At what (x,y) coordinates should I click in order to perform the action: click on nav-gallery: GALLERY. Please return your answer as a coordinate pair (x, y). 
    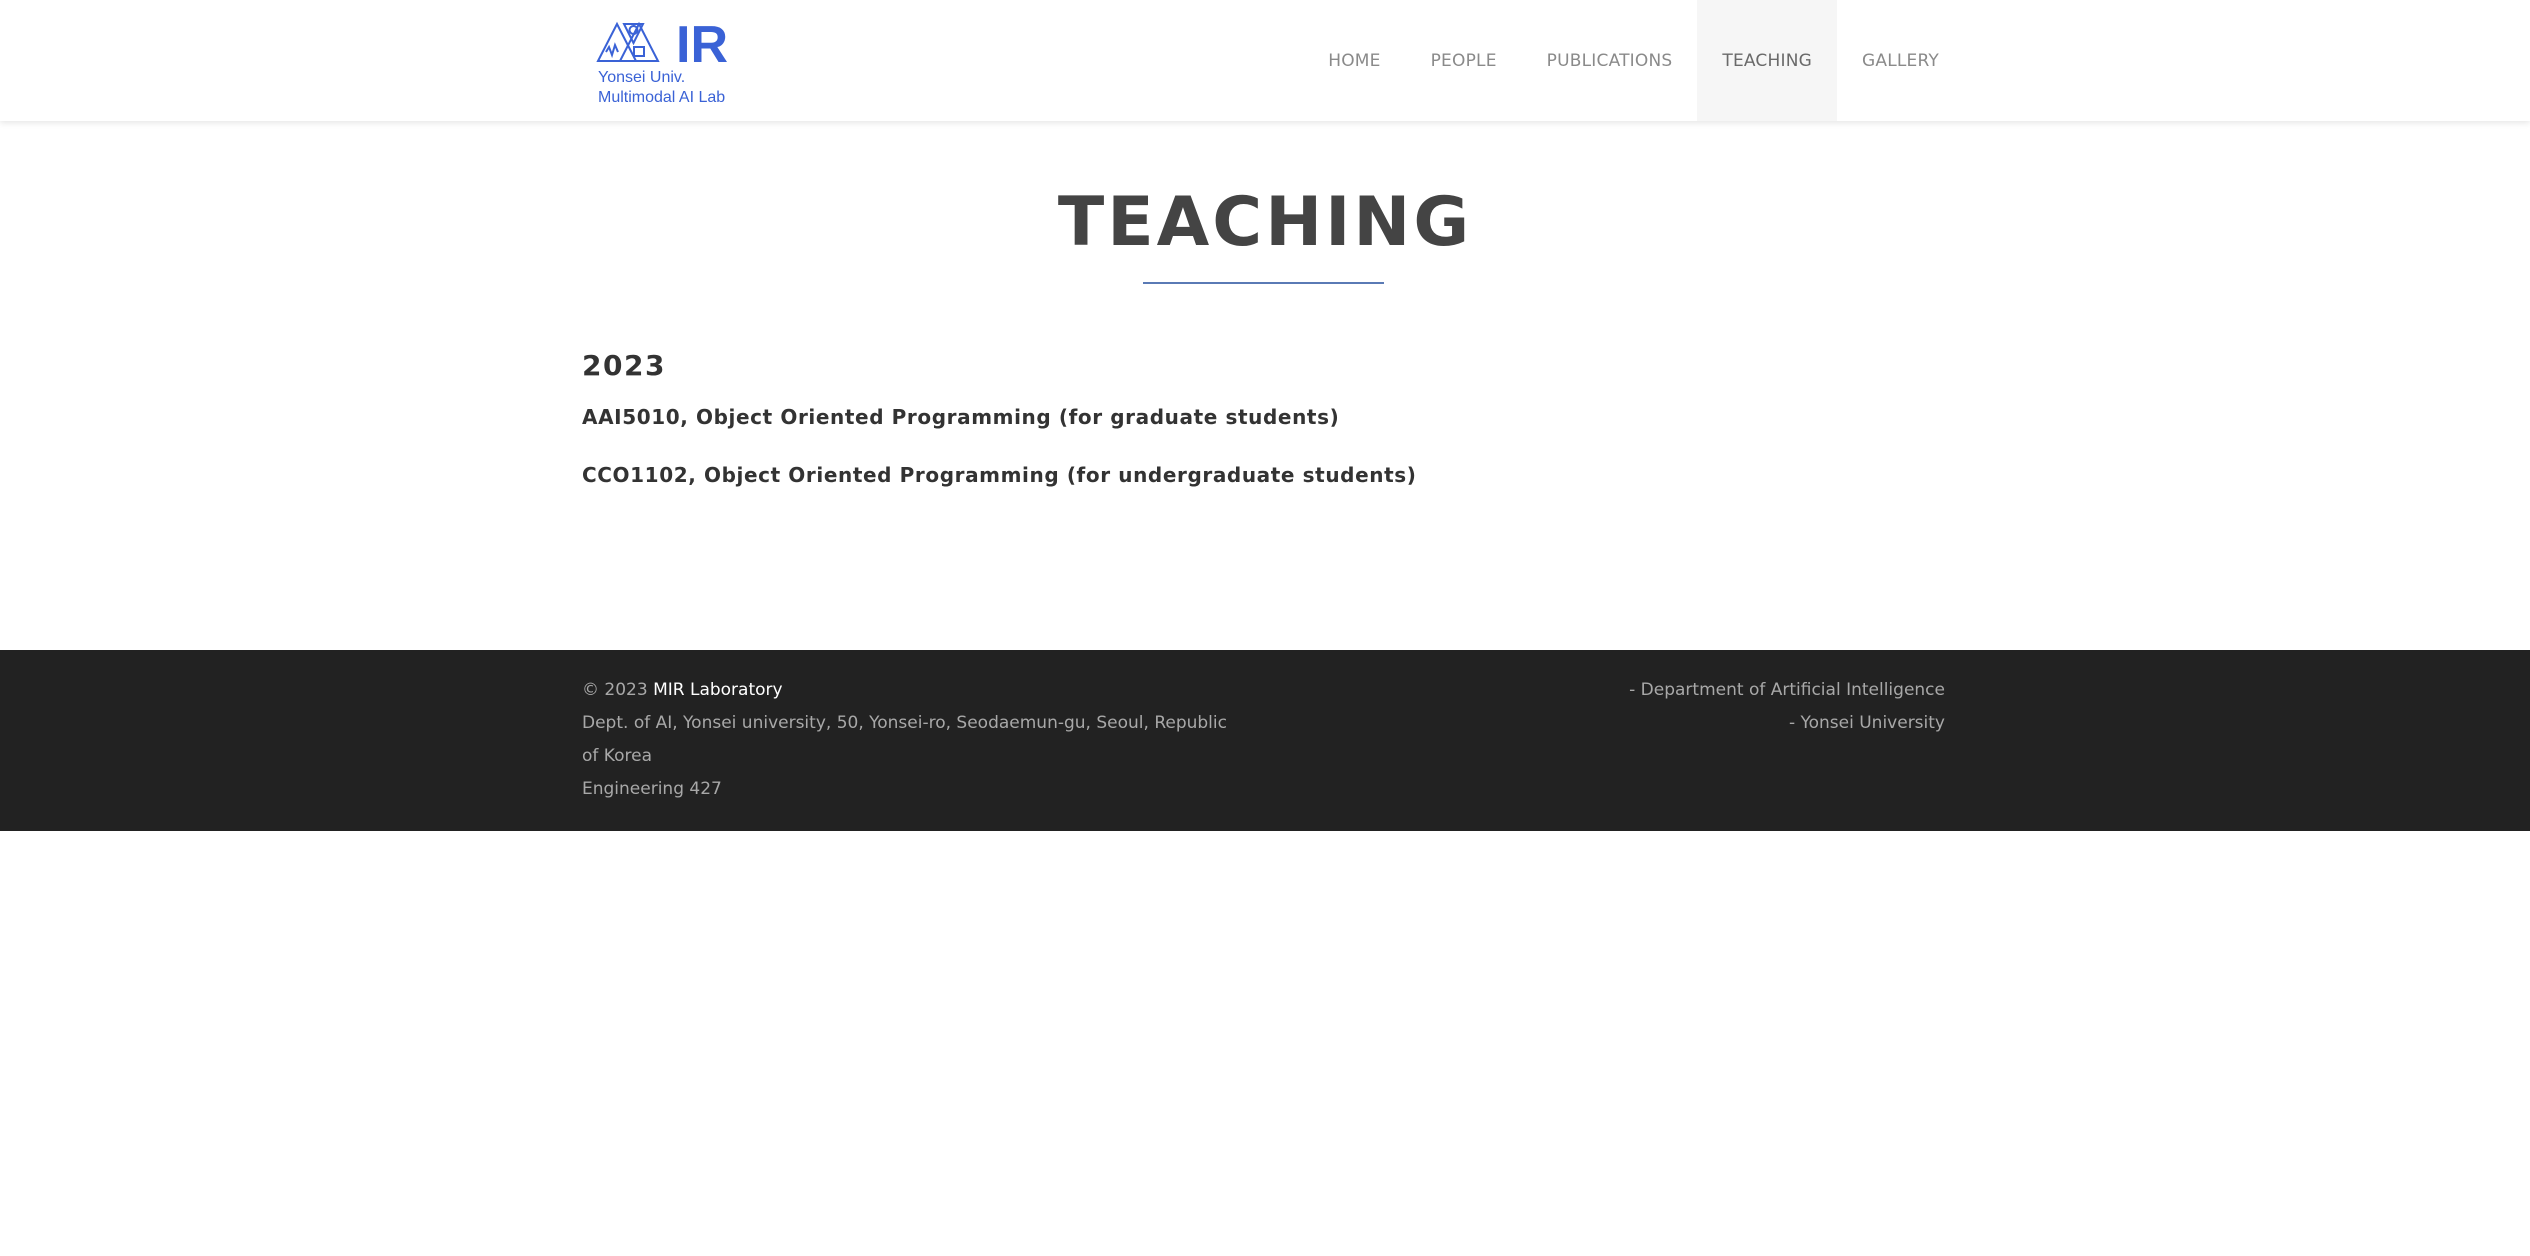
    Looking at the image, I should click on (1900, 60).